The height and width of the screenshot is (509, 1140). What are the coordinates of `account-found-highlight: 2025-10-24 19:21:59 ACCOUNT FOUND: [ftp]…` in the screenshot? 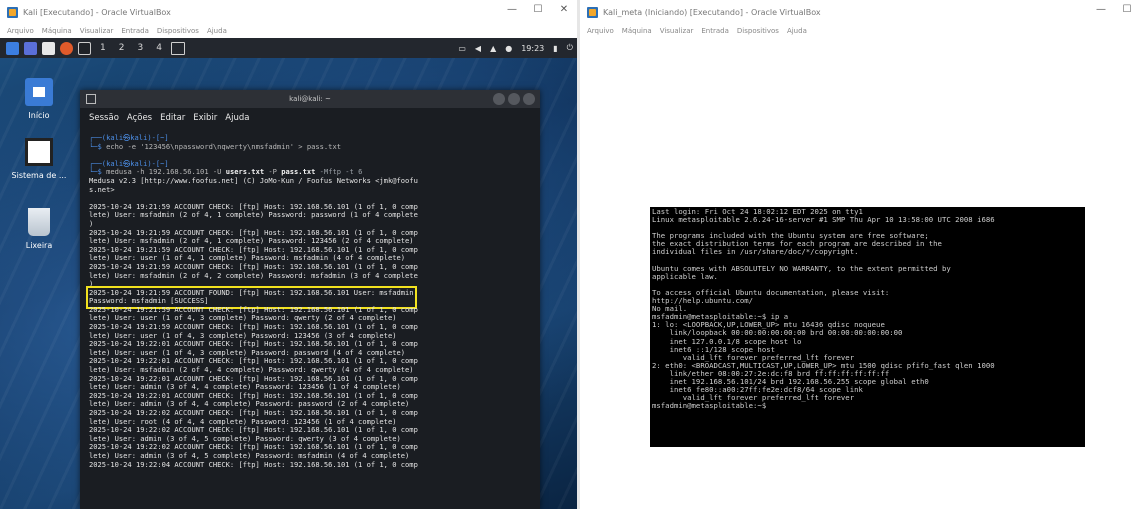 It's located at (251, 297).